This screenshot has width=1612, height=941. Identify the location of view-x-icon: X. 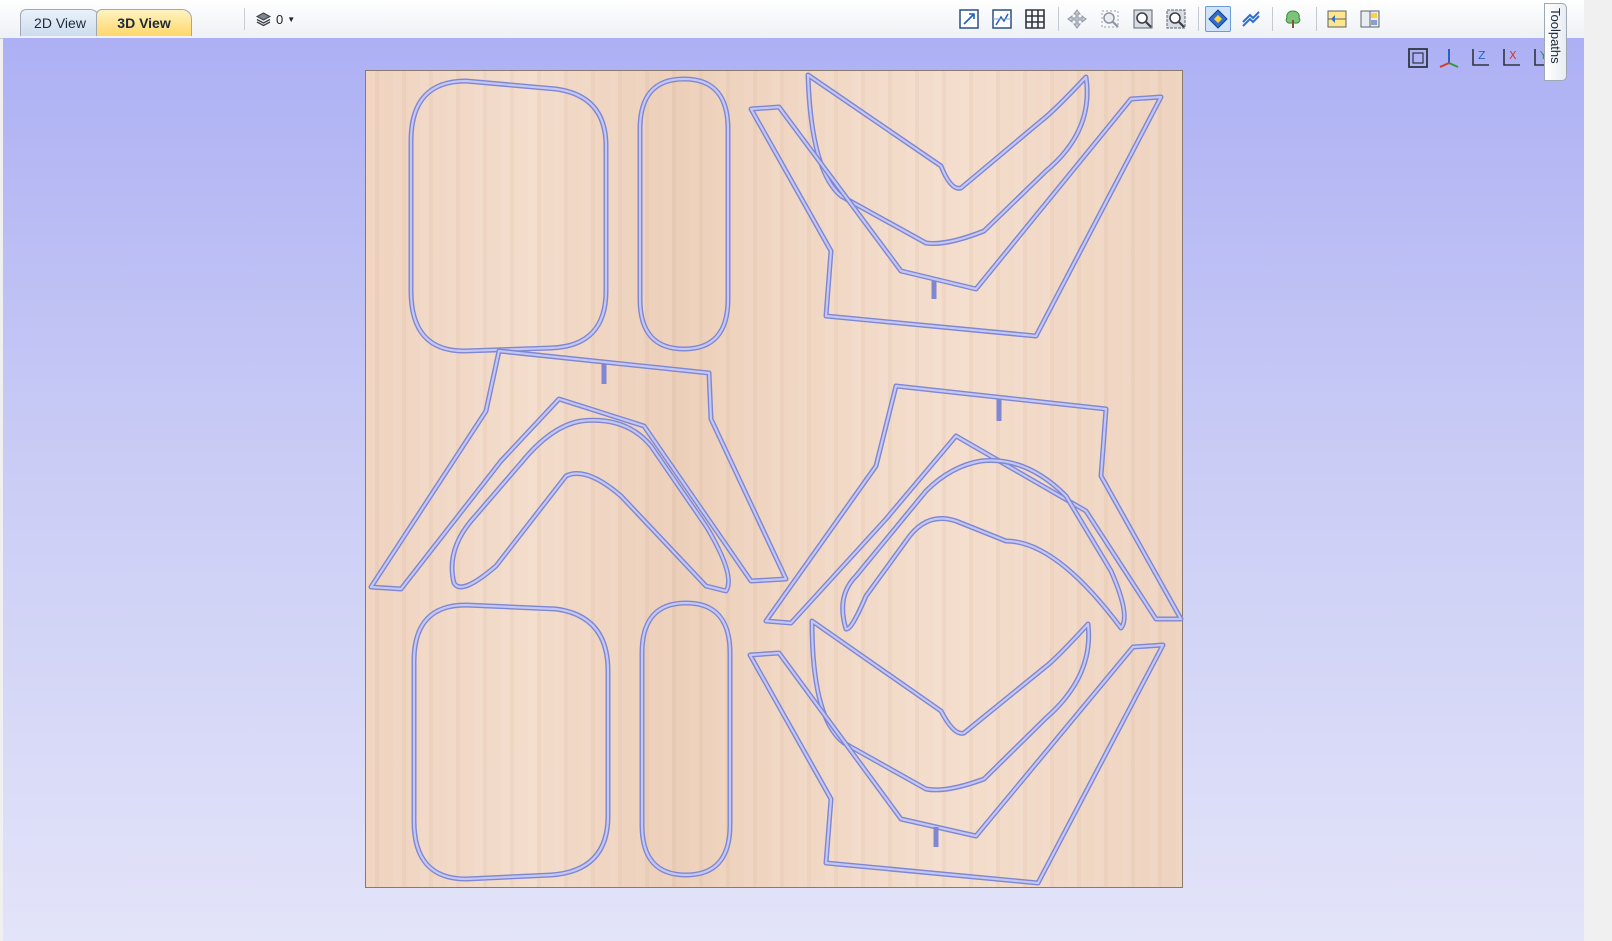
(1511, 58).